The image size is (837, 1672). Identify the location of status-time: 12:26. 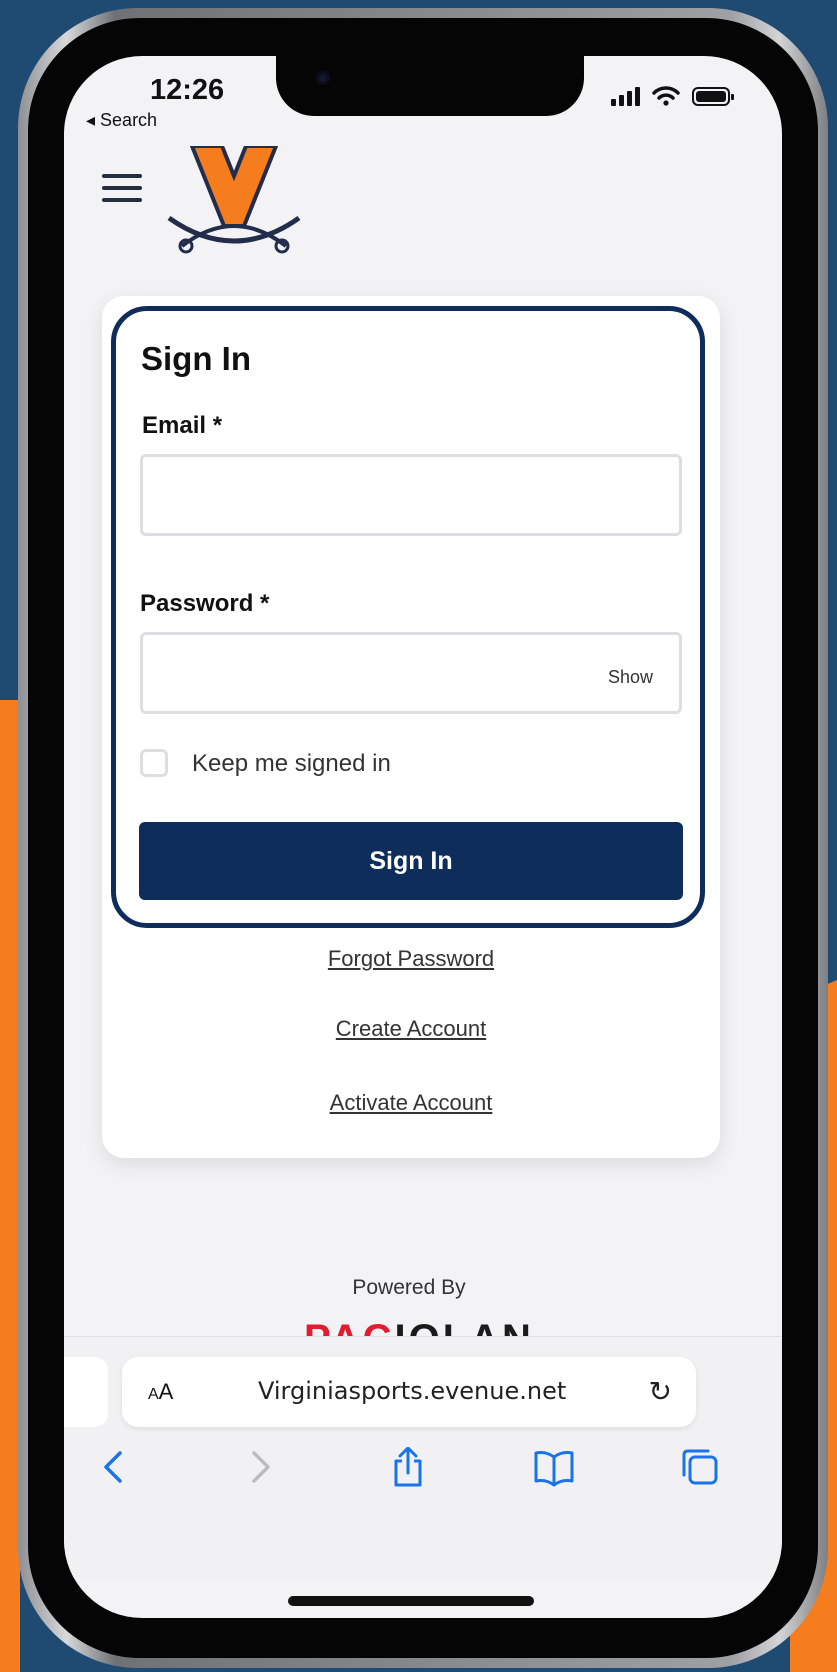
(187, 90).